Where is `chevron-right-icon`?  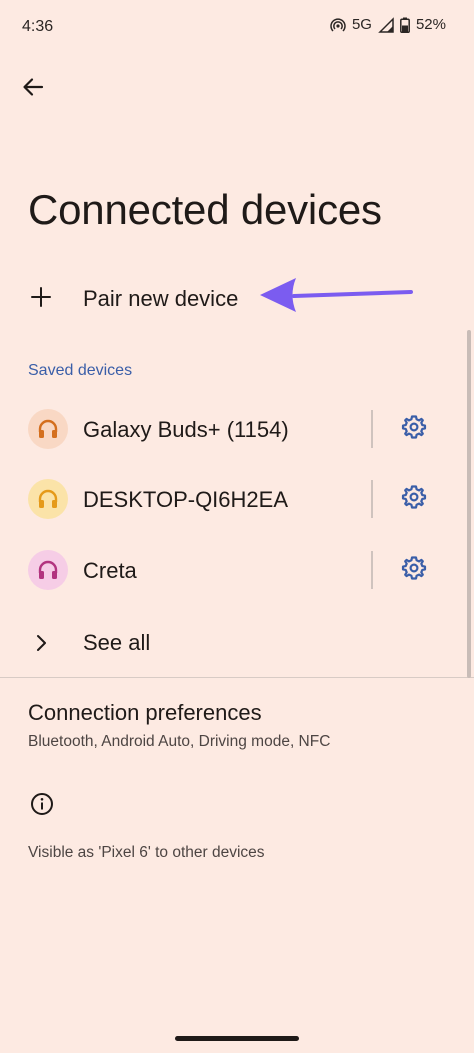
chevron-right-icon is located at coordinates (41, 643).